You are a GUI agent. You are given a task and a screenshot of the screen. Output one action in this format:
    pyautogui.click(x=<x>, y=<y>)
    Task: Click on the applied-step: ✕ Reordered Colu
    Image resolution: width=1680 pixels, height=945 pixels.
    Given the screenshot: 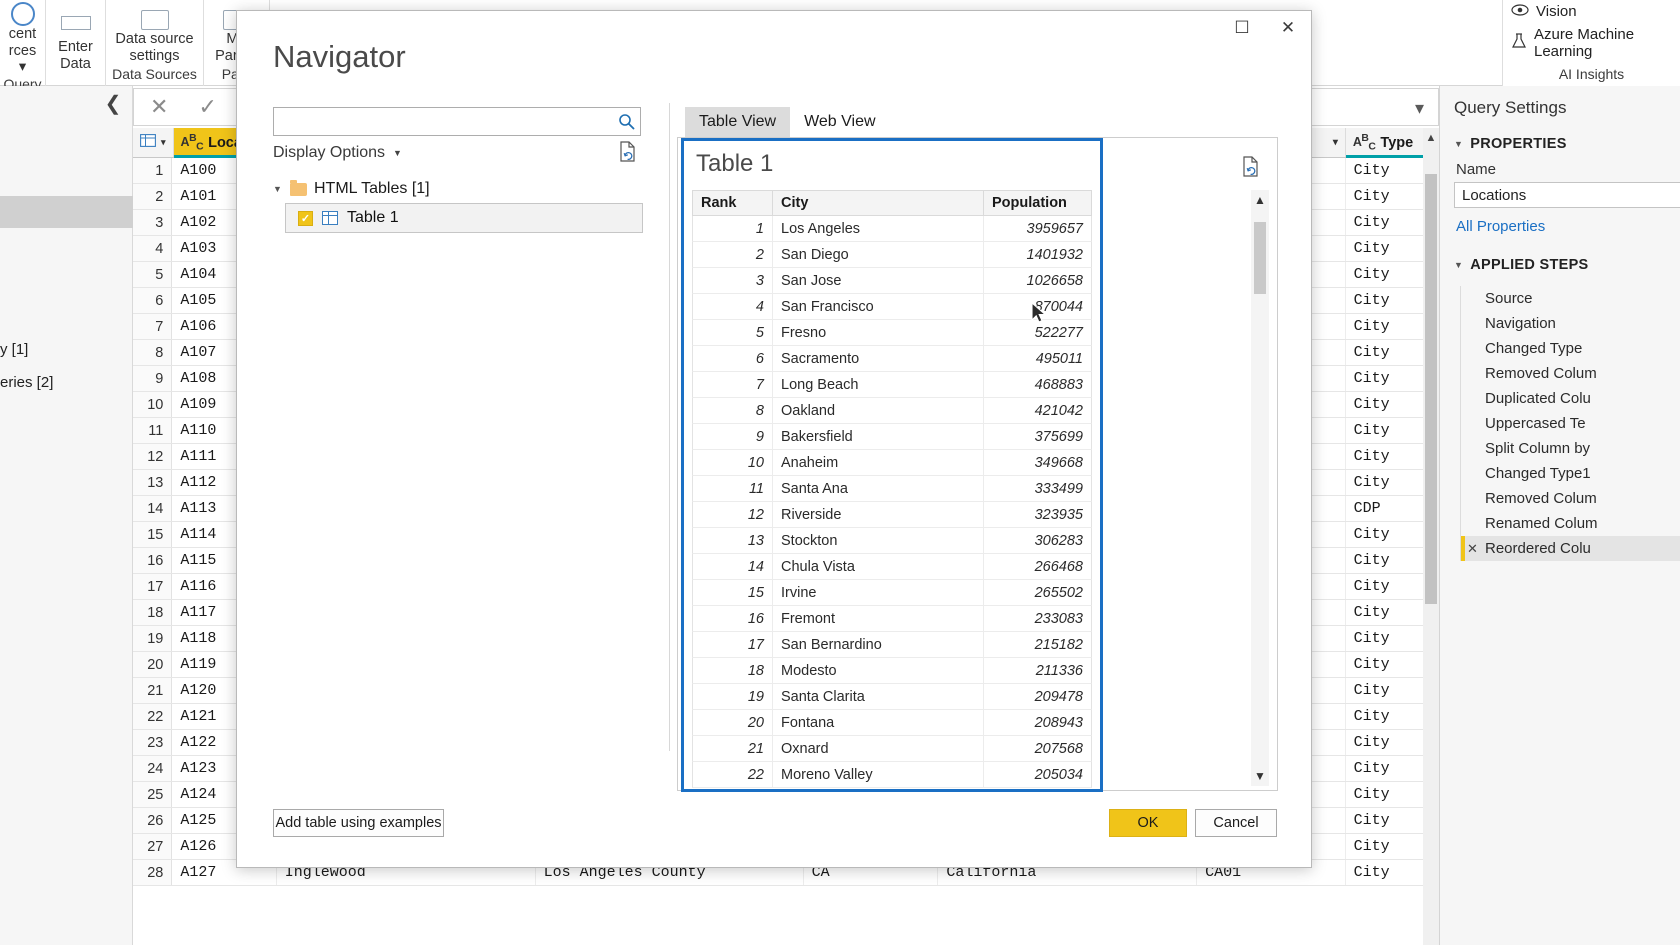 What is the action you would take?
    pyautogui.click(x=1570, y=548)
    